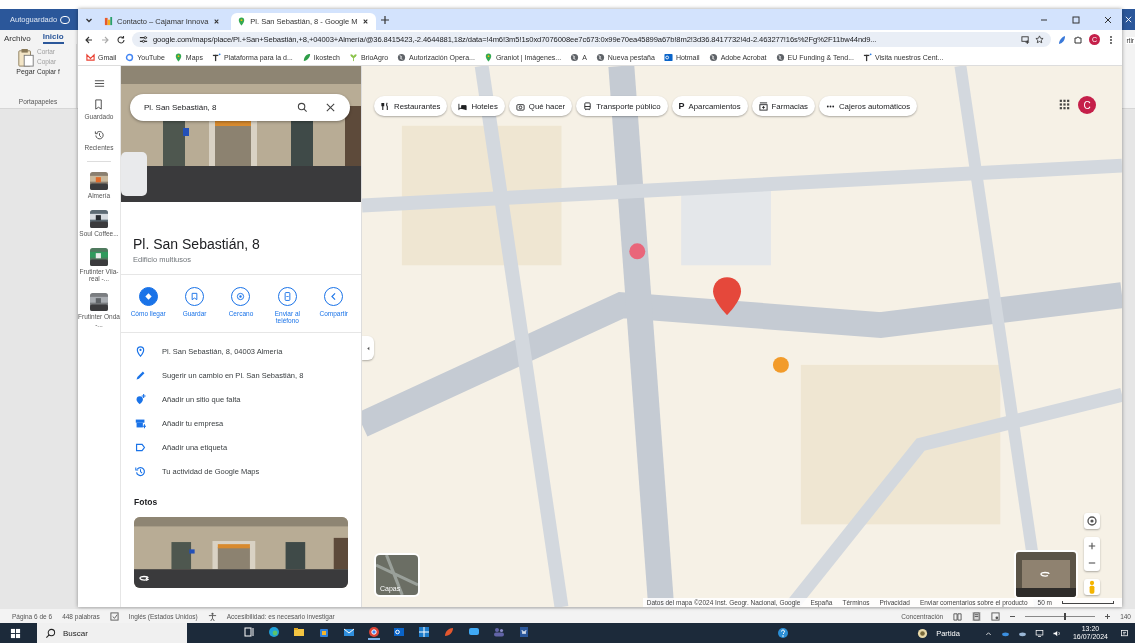 The width and height of the screenshot is (1135, 643). Describe the element at coordinates (25, 58) in the screenshot. I see `clipboard-icon` at that location.